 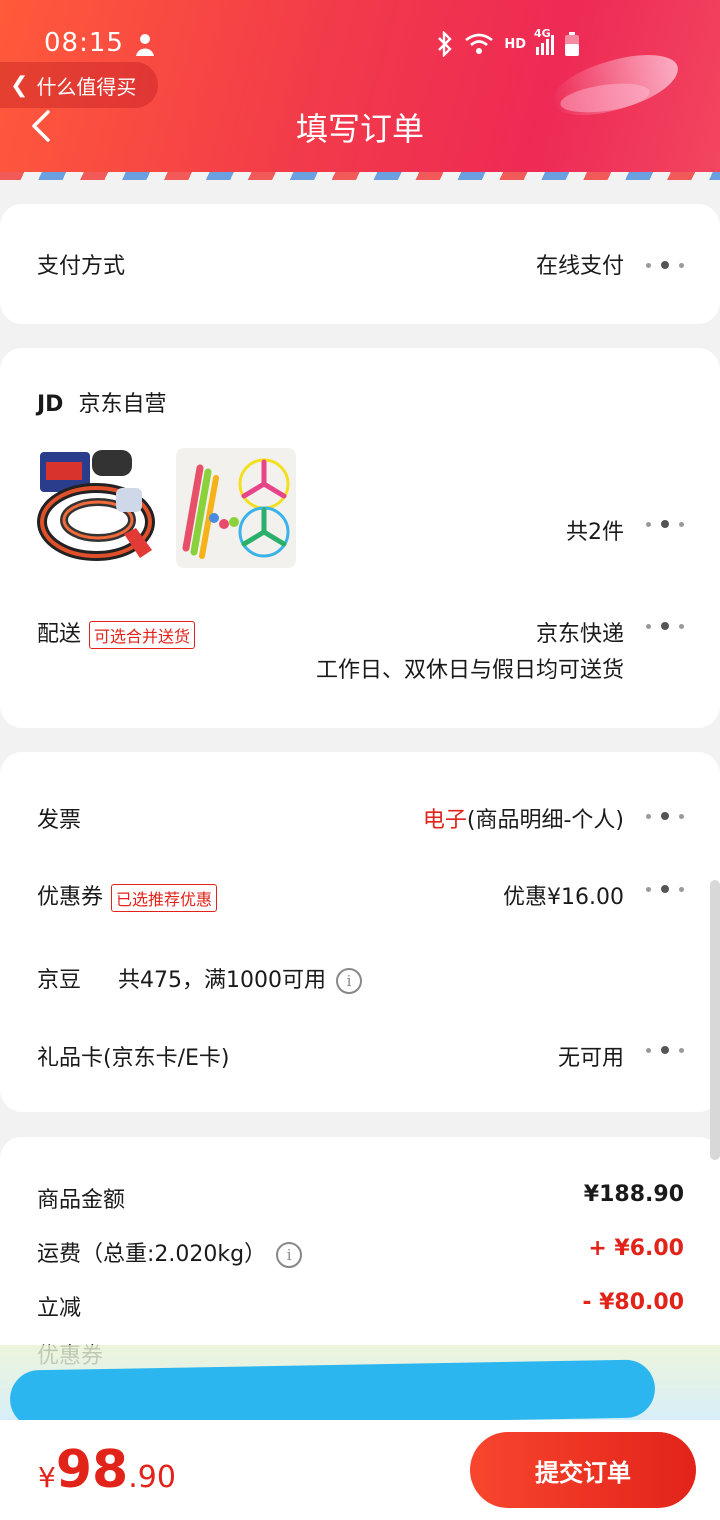 What do you see at coordinates (59, 980) in the screenshot?
I see `jingdou-label: 京豆` at bounding box center [59, 980].